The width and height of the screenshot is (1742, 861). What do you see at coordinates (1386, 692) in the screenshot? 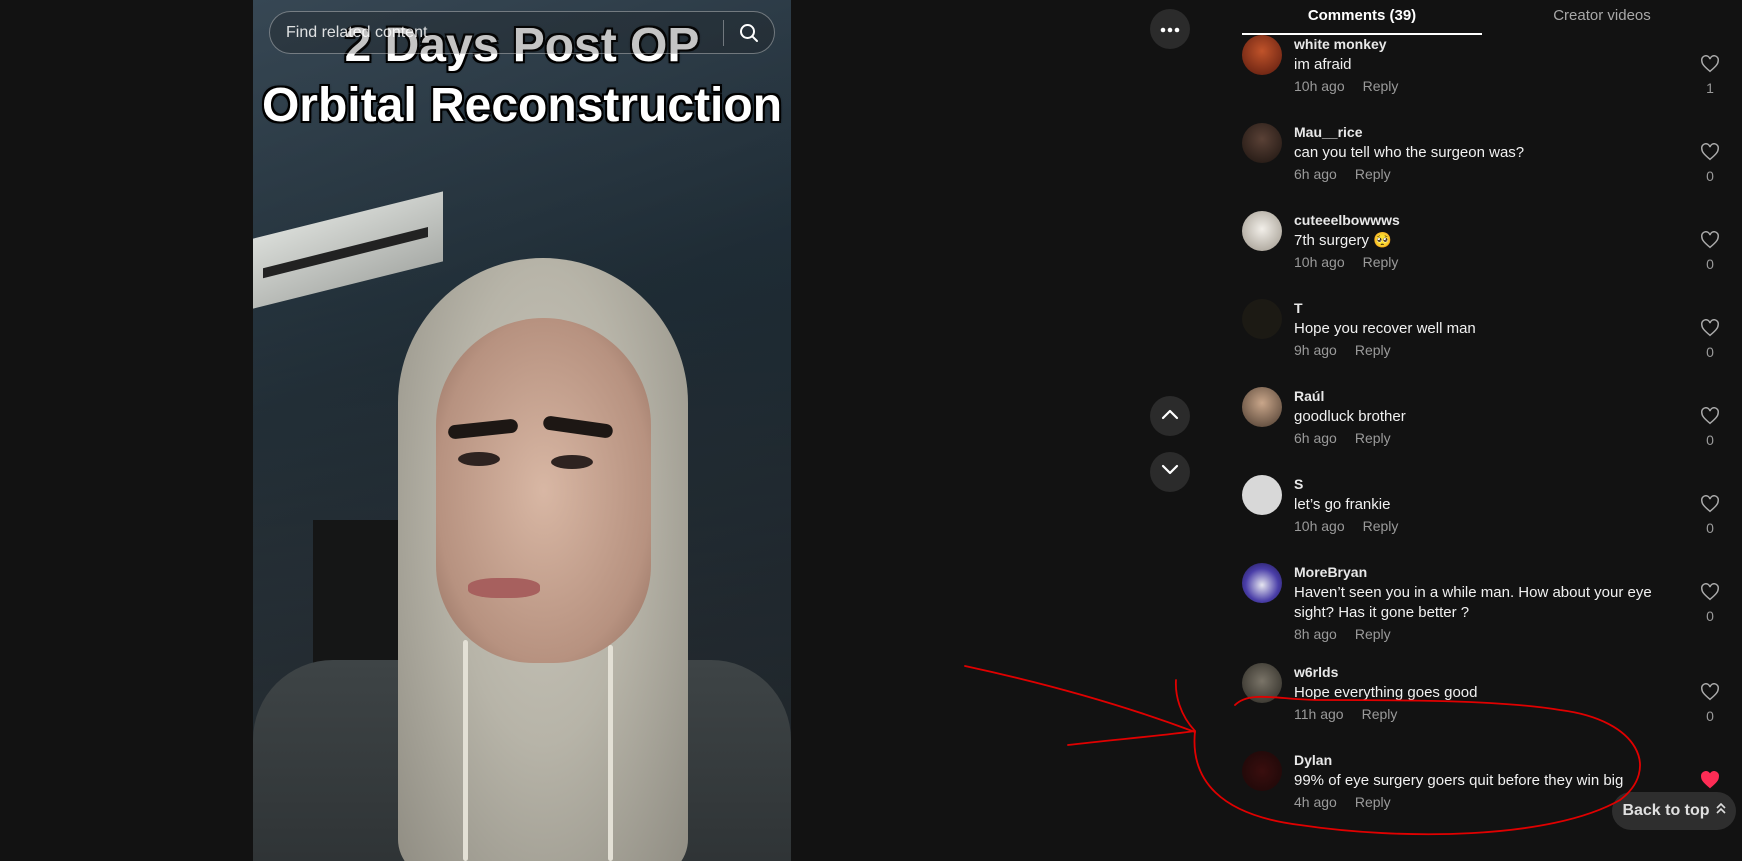
I see `comment-text: Hope everything goes good` at bounding box center [1386, 692].